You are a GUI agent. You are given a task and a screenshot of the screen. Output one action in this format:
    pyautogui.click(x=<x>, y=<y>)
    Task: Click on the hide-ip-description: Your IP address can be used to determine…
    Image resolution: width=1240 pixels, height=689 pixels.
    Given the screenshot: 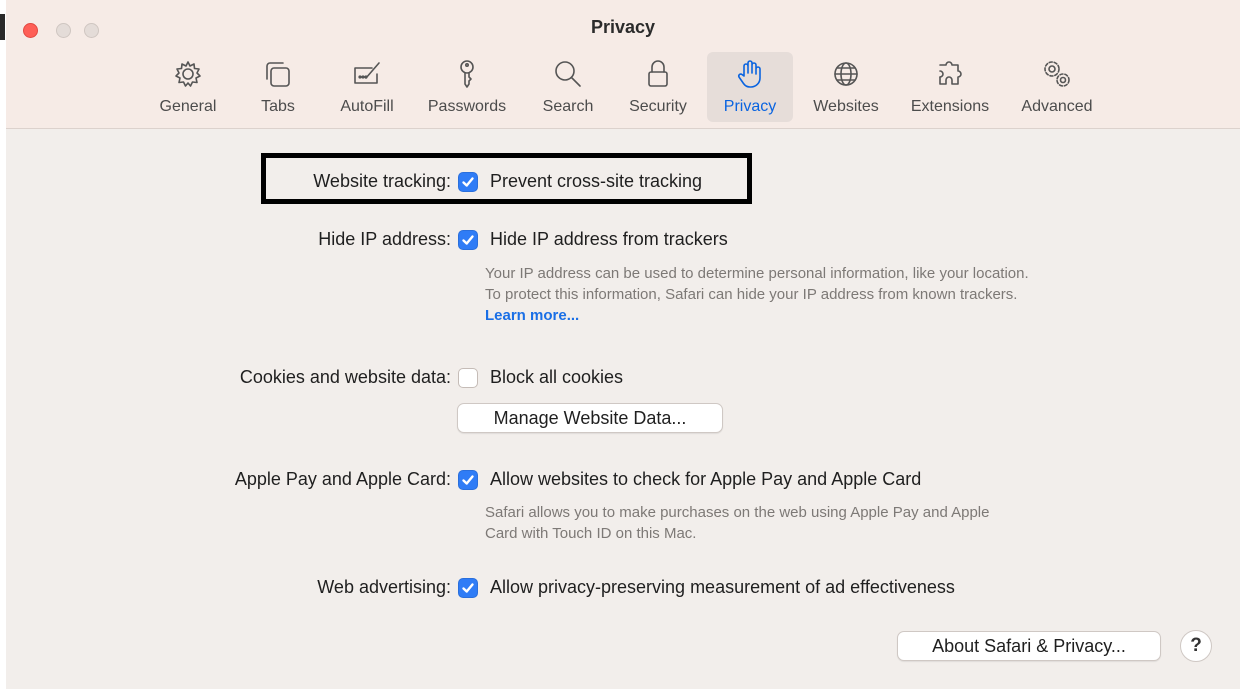 What is the action you would take?
    pyautogui.click(x=765, y=294)
    